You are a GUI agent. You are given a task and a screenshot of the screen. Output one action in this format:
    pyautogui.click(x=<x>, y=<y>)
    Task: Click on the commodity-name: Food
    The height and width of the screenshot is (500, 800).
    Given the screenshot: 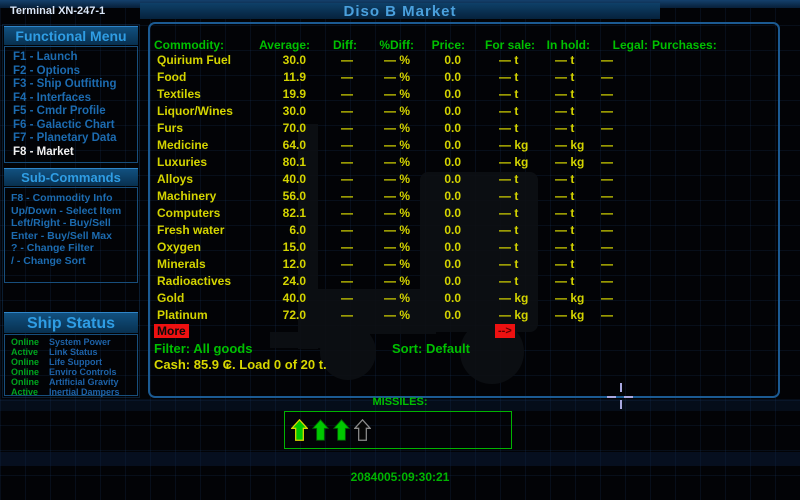 What is the action you would take?
    pyautogui.click(x=172, y=77)
    